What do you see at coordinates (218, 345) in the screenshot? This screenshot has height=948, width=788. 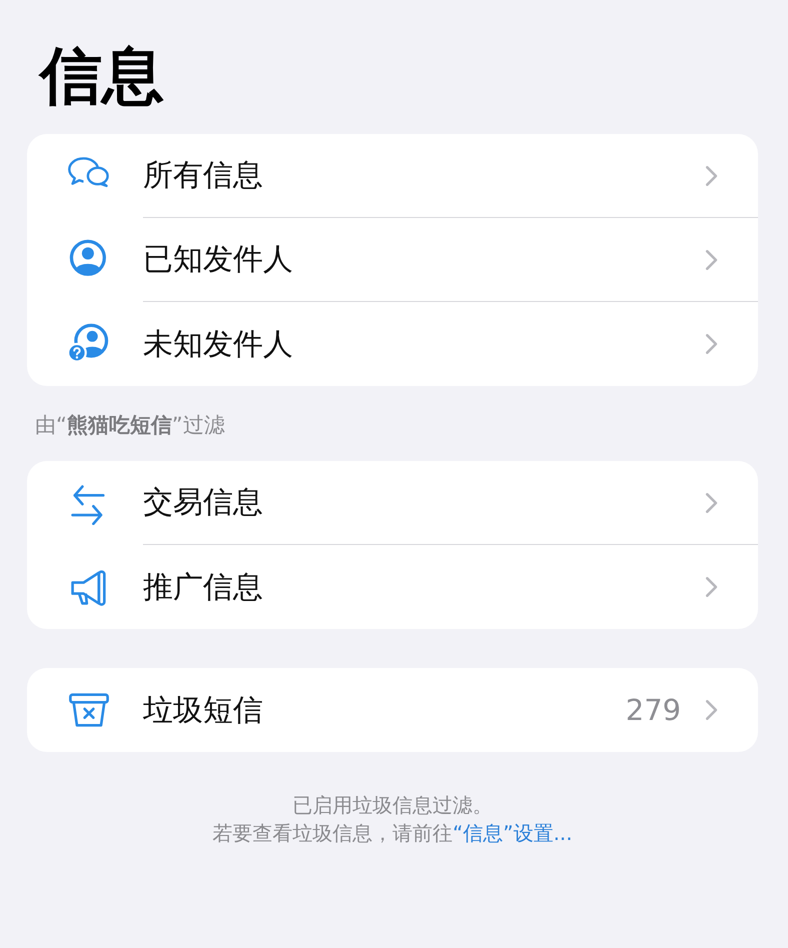 I see `row-label: 未知发件人` at bounding box center [218, 345].